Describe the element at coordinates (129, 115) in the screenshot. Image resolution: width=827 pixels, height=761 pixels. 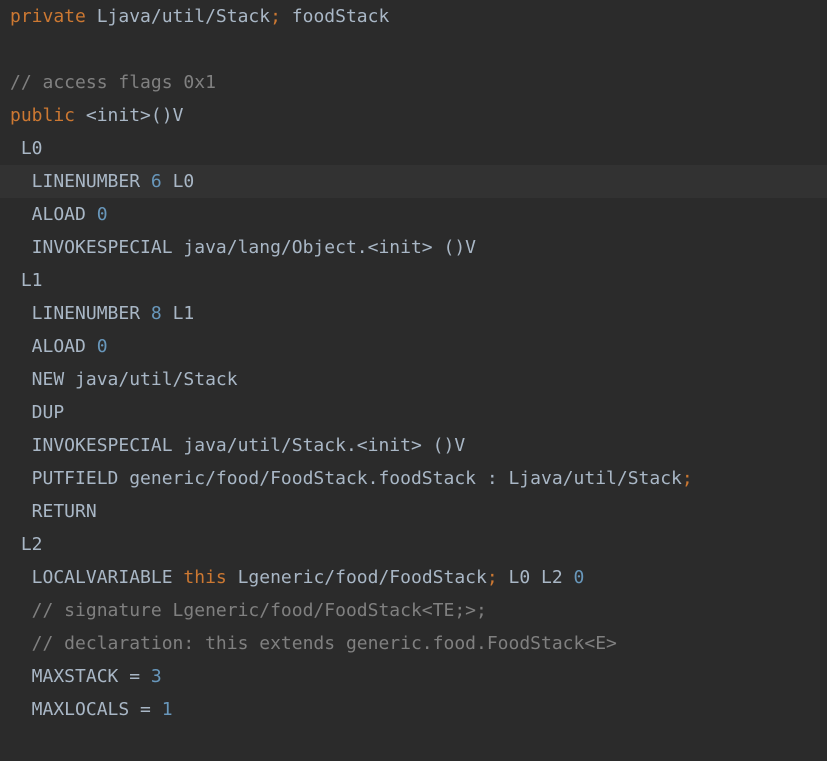
I see `code-token: <init>()V` at that location.